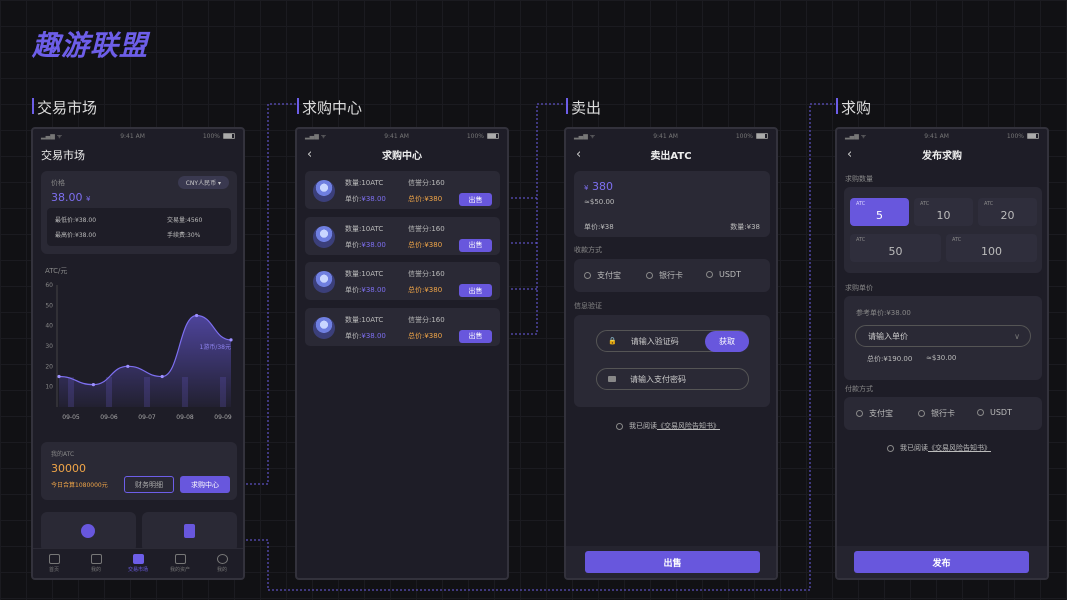  I want to click on qty-option-50: ATC 50, so click(895, 248).